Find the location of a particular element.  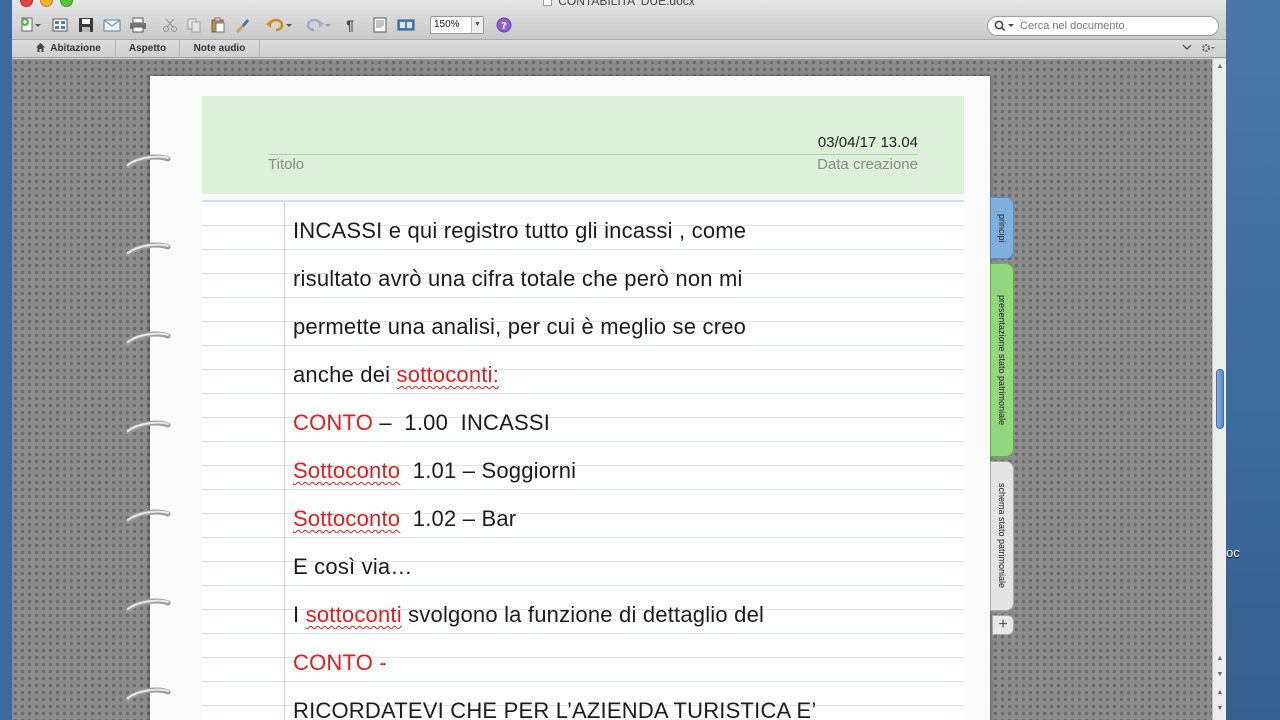

new-document-button is located at coordinates (30, 25).